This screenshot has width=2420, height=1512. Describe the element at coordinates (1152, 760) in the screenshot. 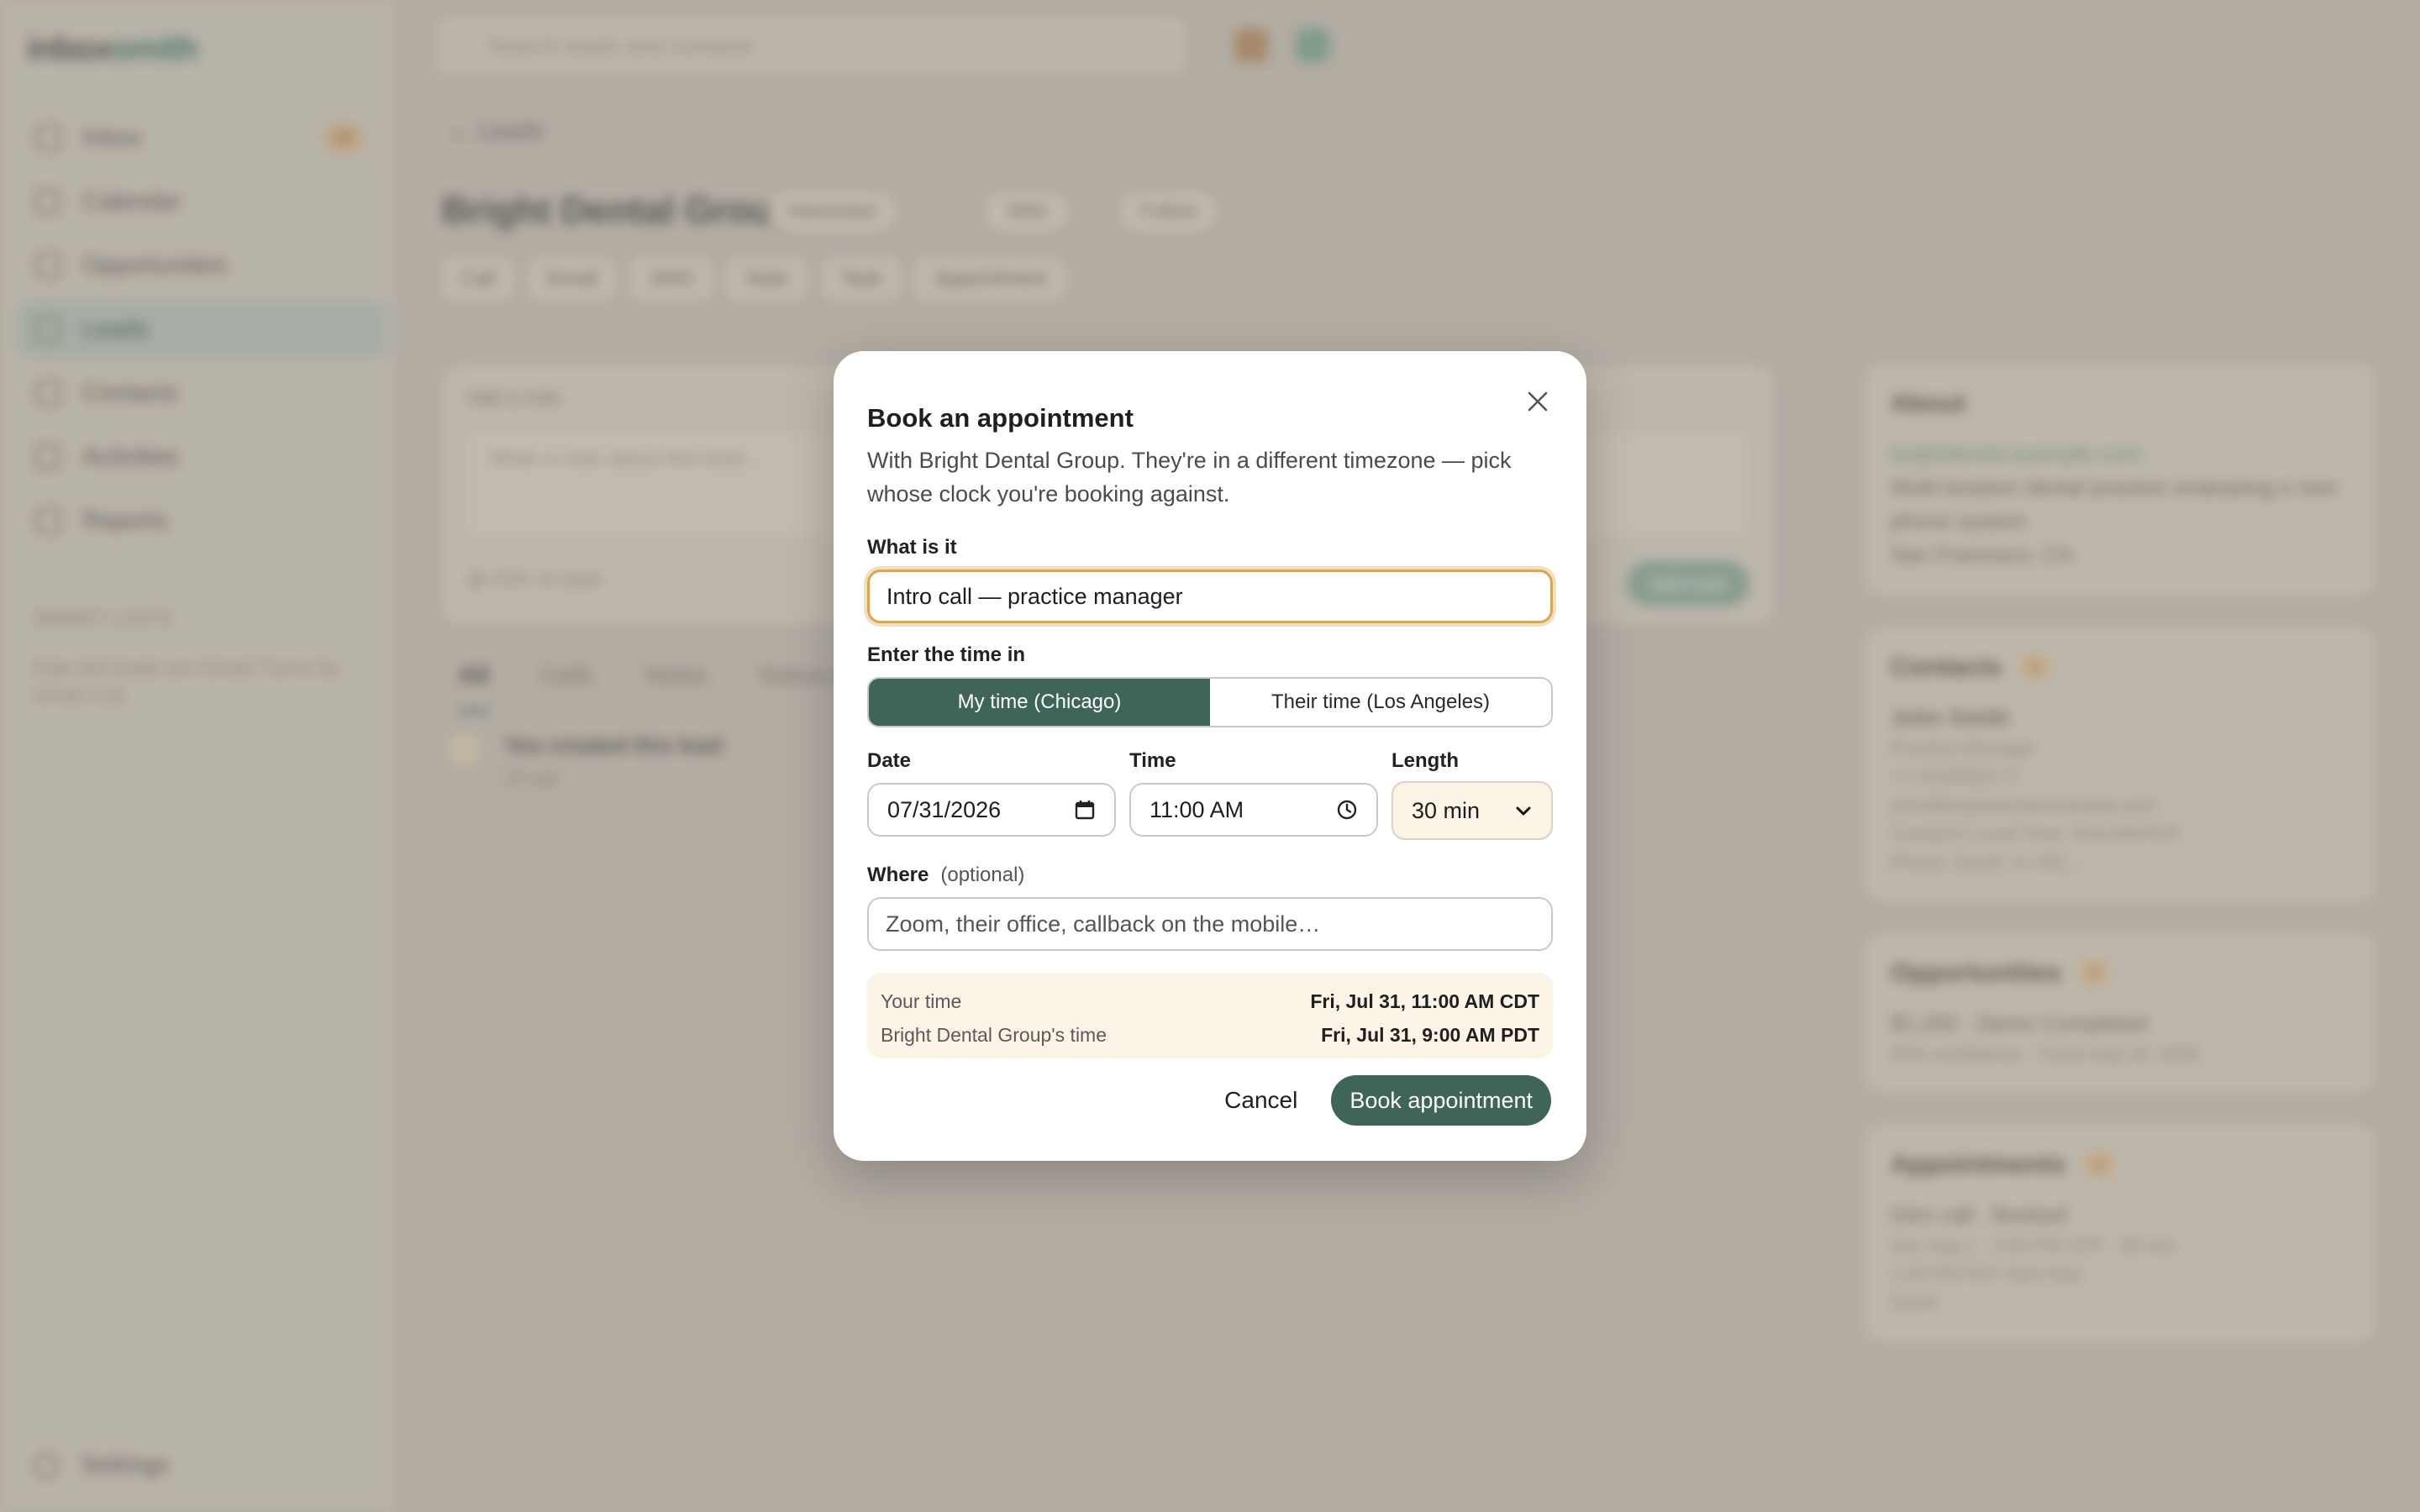

I see `time-label: Time` at that location.